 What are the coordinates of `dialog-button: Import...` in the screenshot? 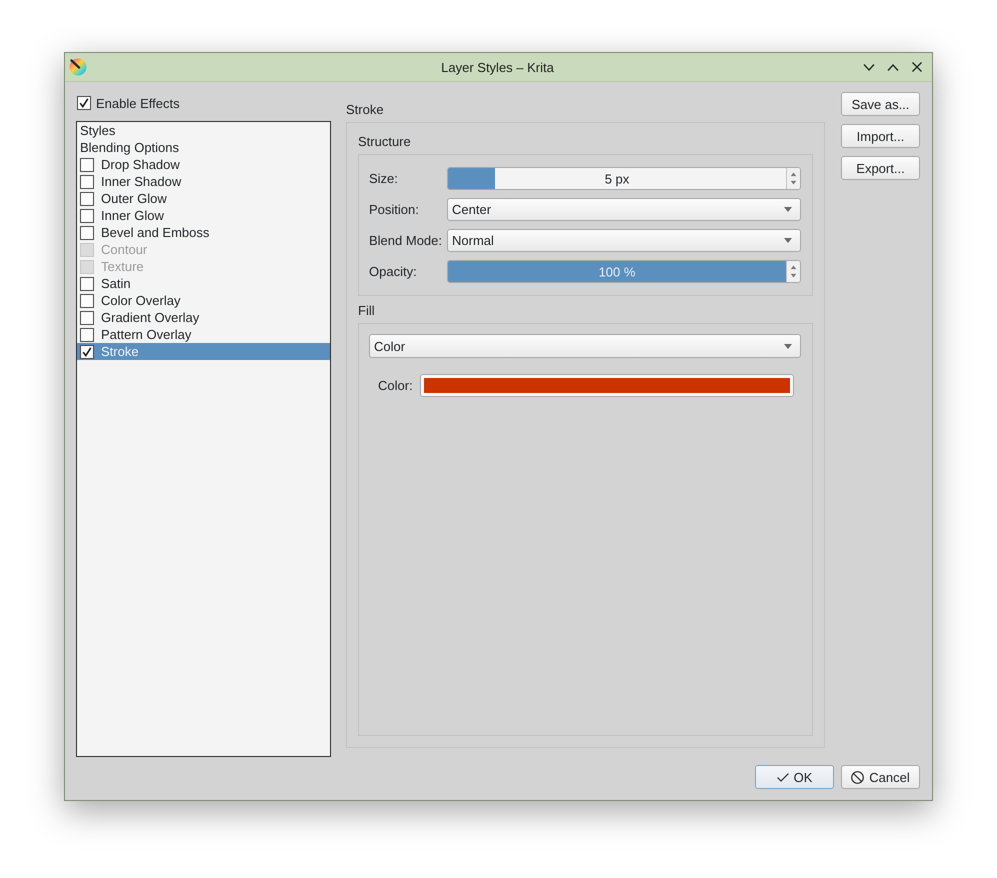 It's located at (880, 136).